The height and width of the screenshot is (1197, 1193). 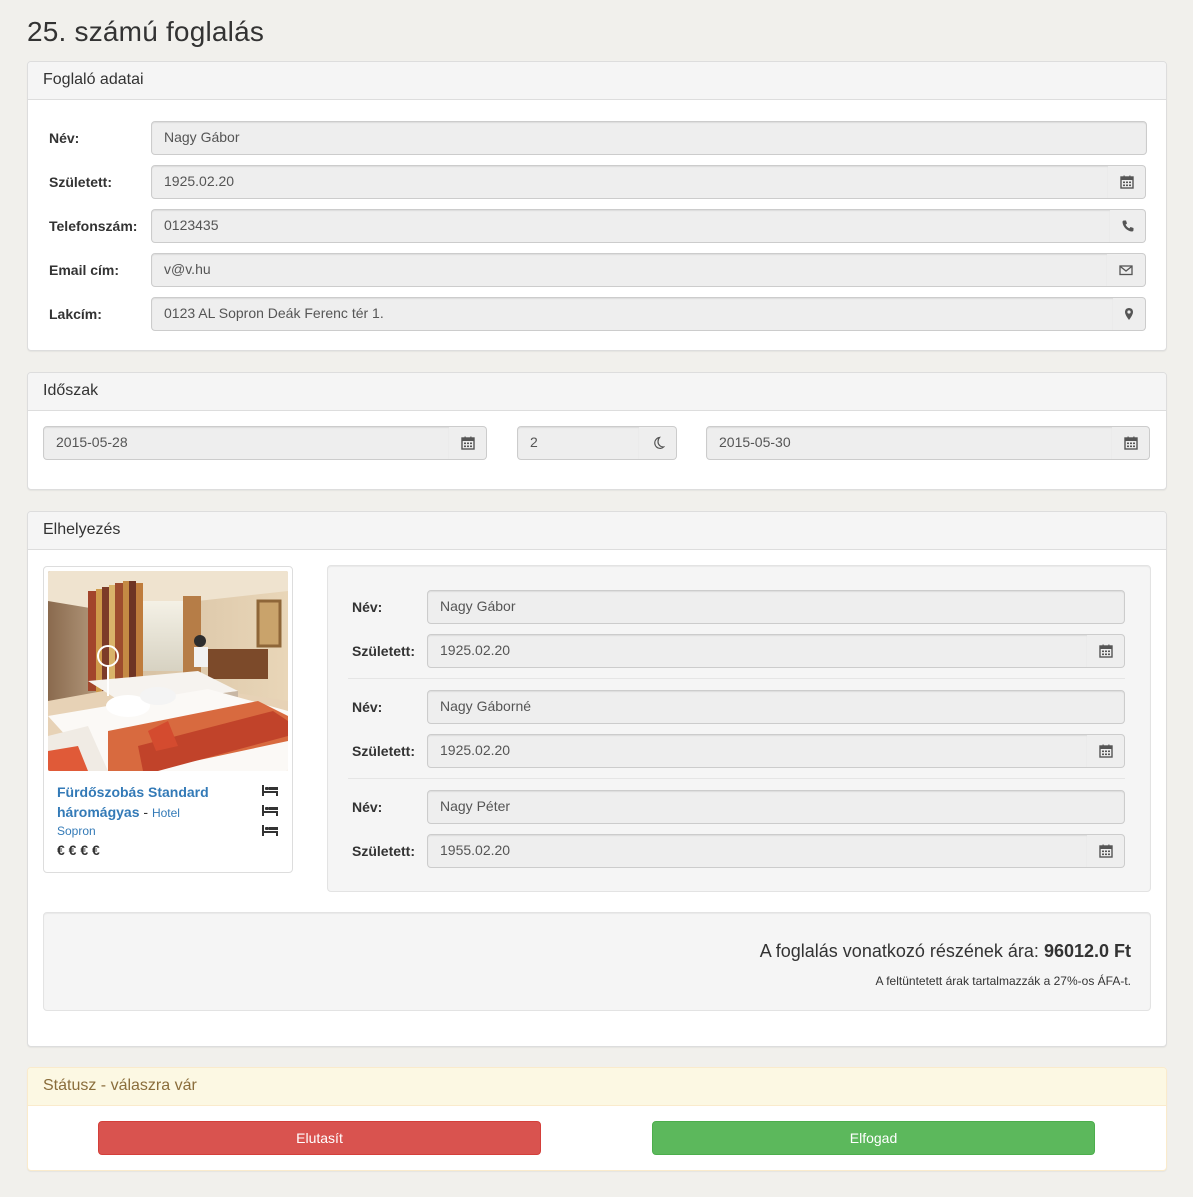 What do you see at coordinates (873, 1138) in the screenshot?
I see `accept-button: Elfogad` at bounding box center [873, 1138].